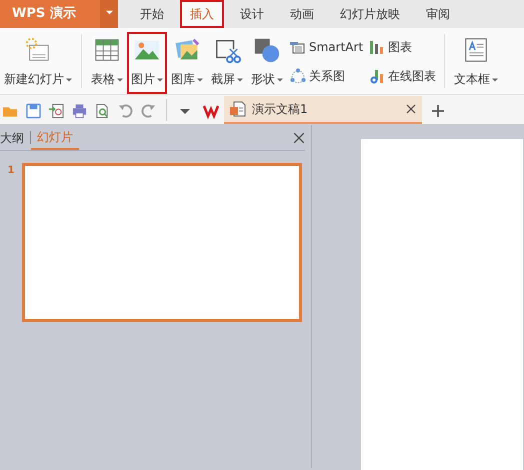 This screenshot has width=524, height=470. What do you see at coordinates (102, 111) in the screenshot?
I see `print-preview-icon` at bounding box center [102, 111].